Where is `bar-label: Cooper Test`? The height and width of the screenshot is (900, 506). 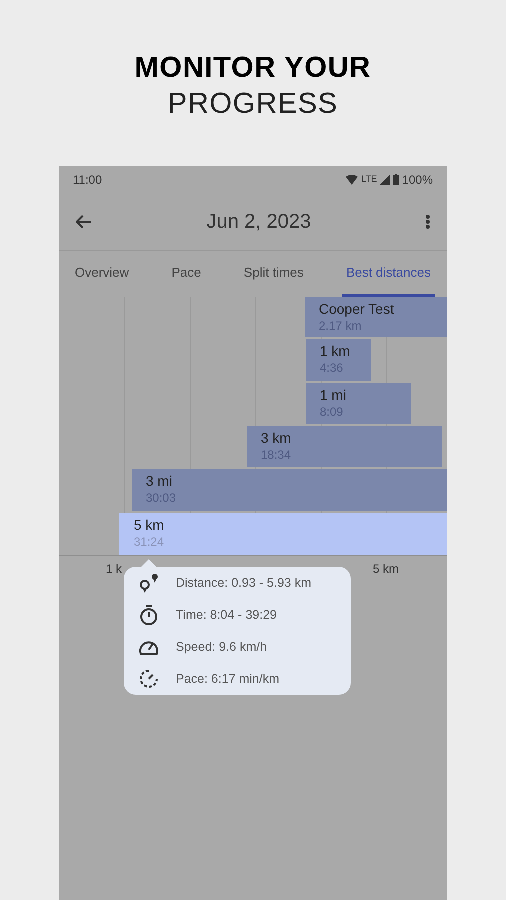
bar-label: Cooper Test is located at coordinates (357, 309).